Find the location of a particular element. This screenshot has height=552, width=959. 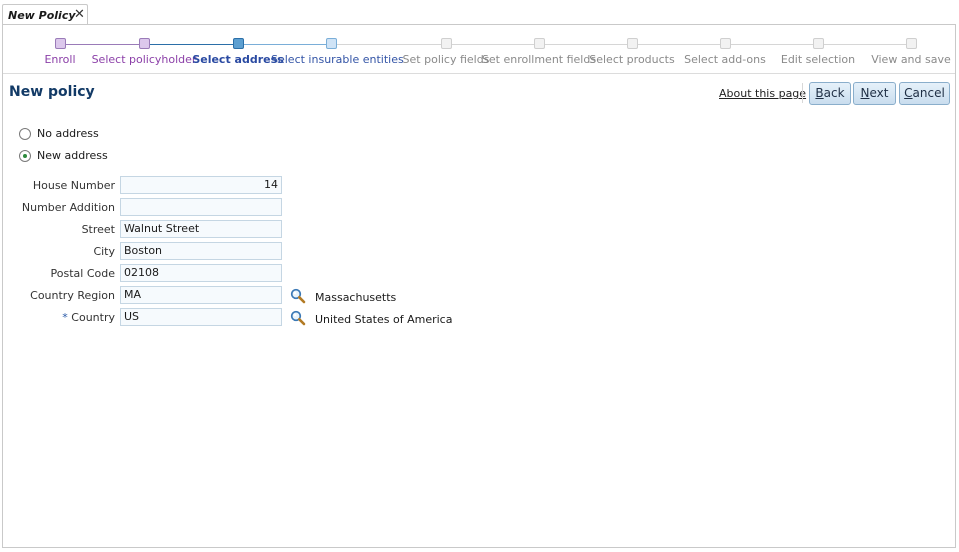

radio-label: No address is located at coordinates (68, 133).